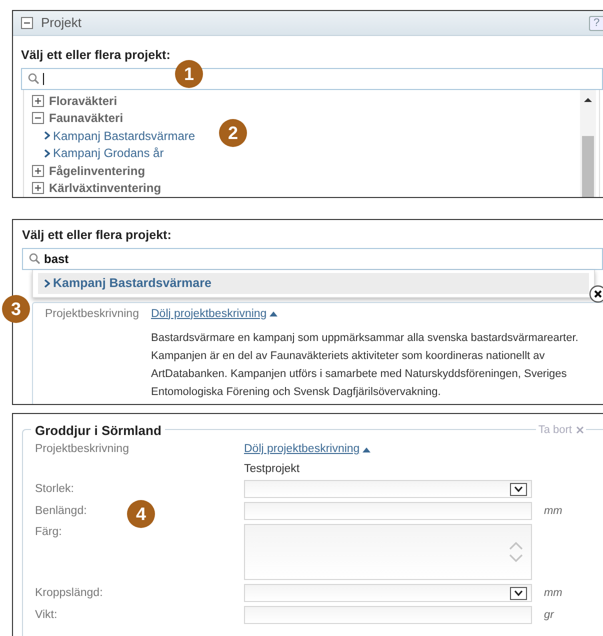 The image size is (603, 636). What do you see at coordinates (388, 552) in the screenshot?
I see `text-area` at bounding box center [388, 552].